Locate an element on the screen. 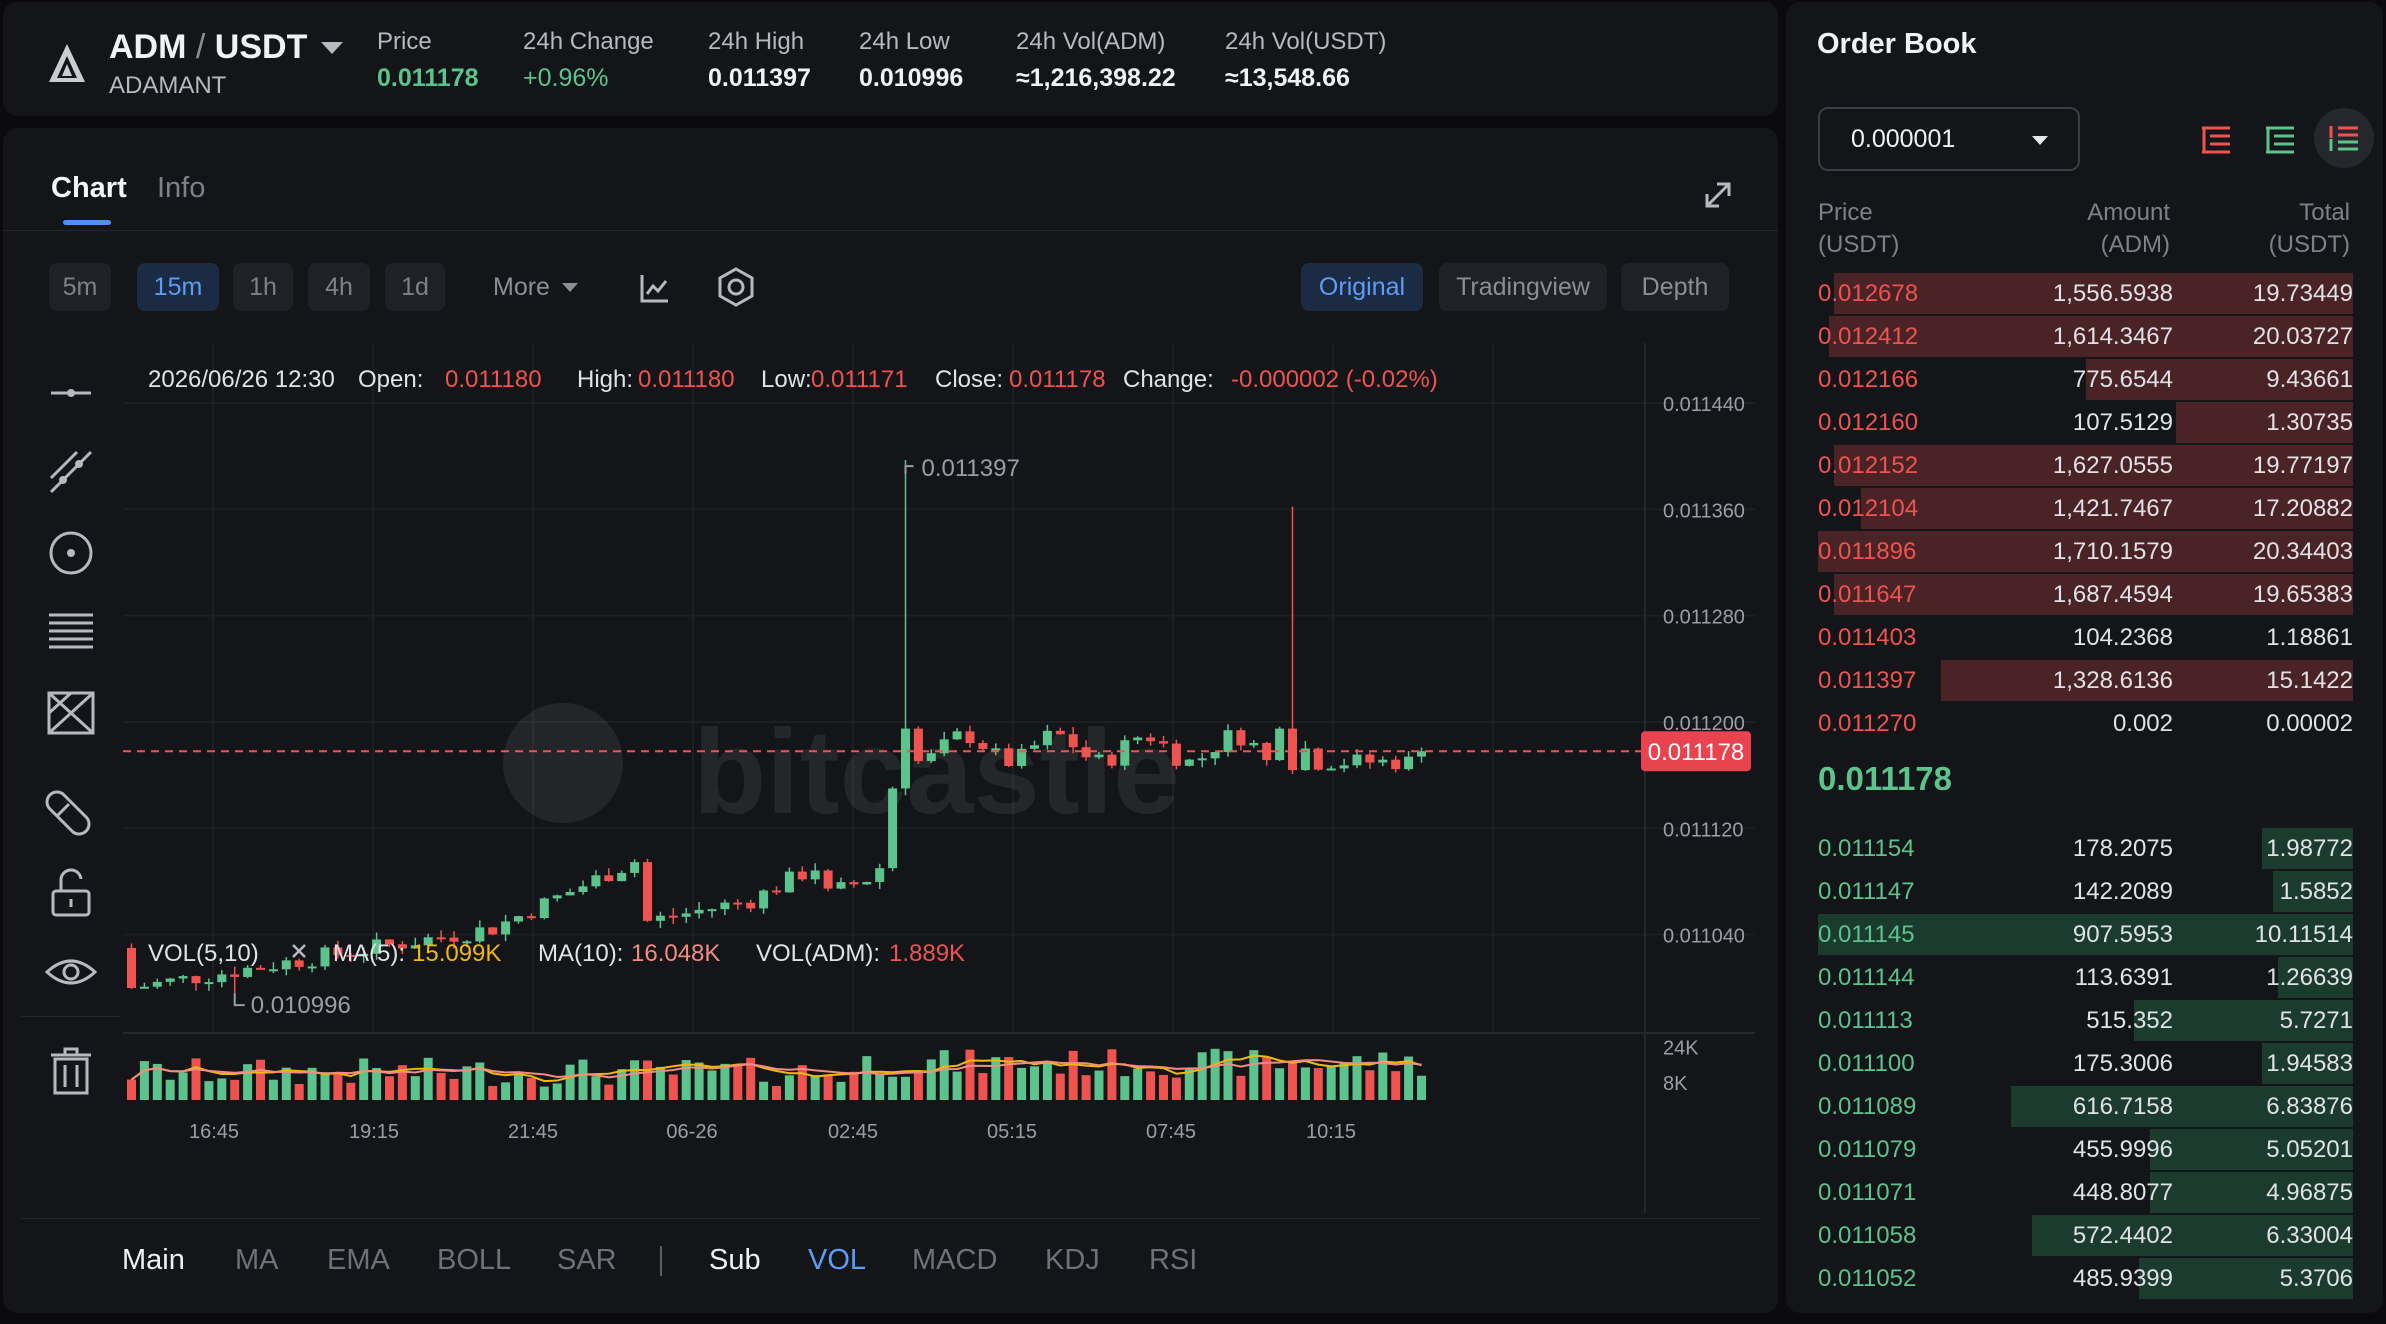 The image size is (2386, 1324). trend-line-icon is located at coordinates (71, 472).